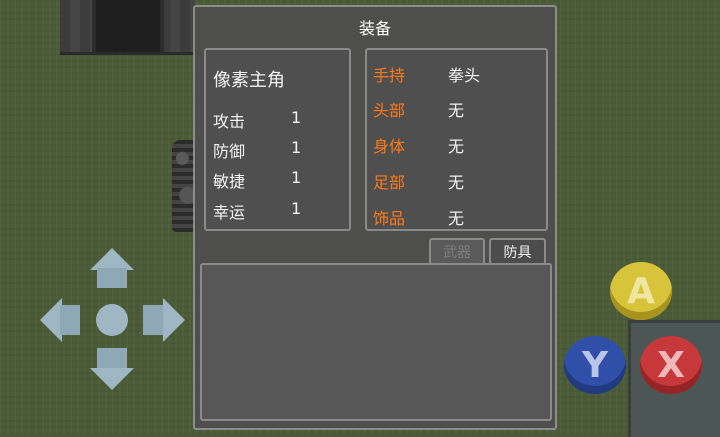 This screenshot has width=720, height=437. What do you see at coordinates (229, 121) in the screenshot?
I see `stat-label: 攻击` at bounding box center [229, 121].